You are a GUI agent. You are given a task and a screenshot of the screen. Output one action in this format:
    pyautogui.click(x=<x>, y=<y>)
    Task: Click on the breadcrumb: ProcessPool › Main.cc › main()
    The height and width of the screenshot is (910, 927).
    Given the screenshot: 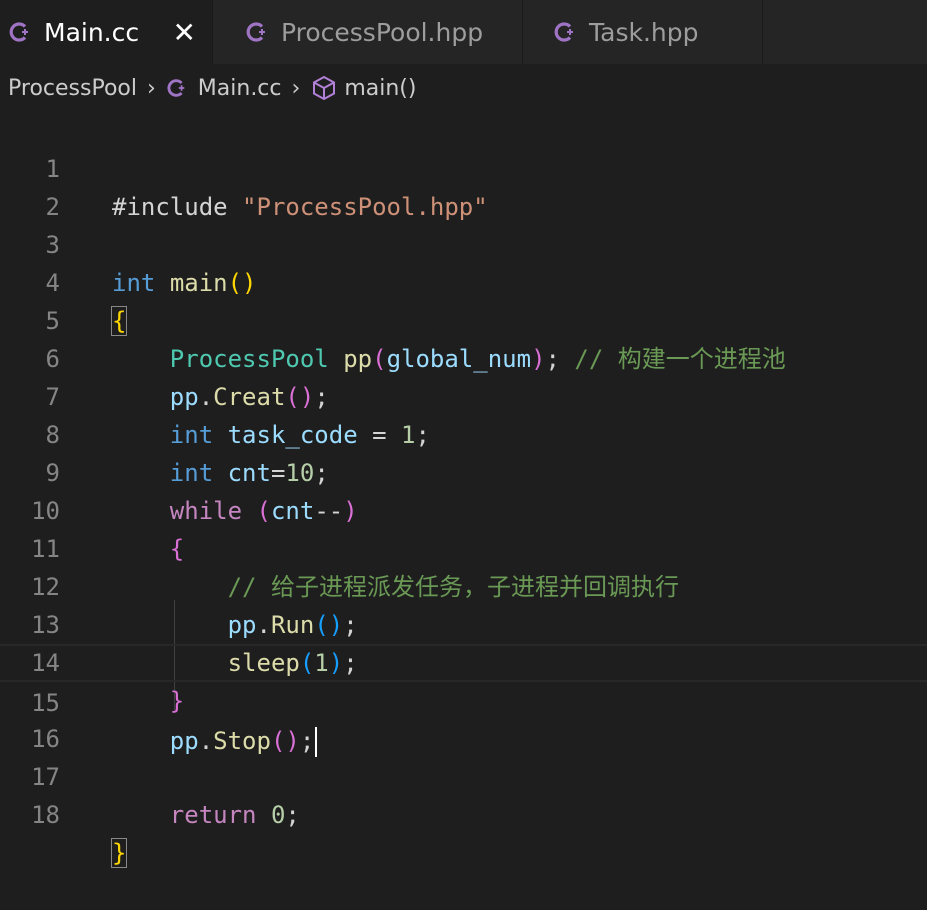 What is the action you would take?
    pyautogui.click(x=463, y=88)
    